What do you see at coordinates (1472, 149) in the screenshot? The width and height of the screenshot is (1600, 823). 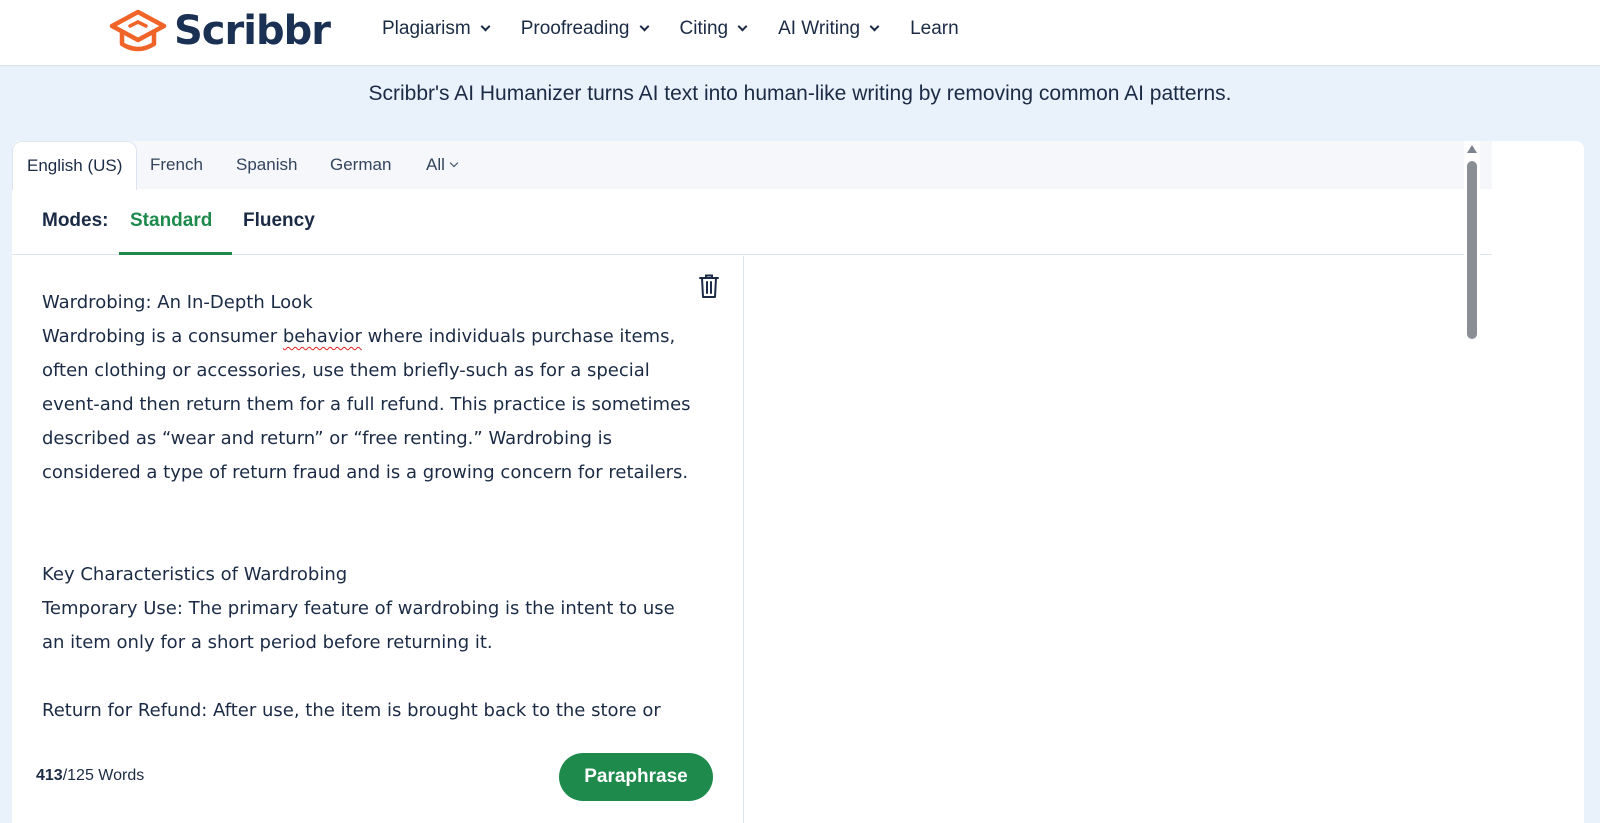 I see `scroll-up-icon` at bounding box center [1472, 149].